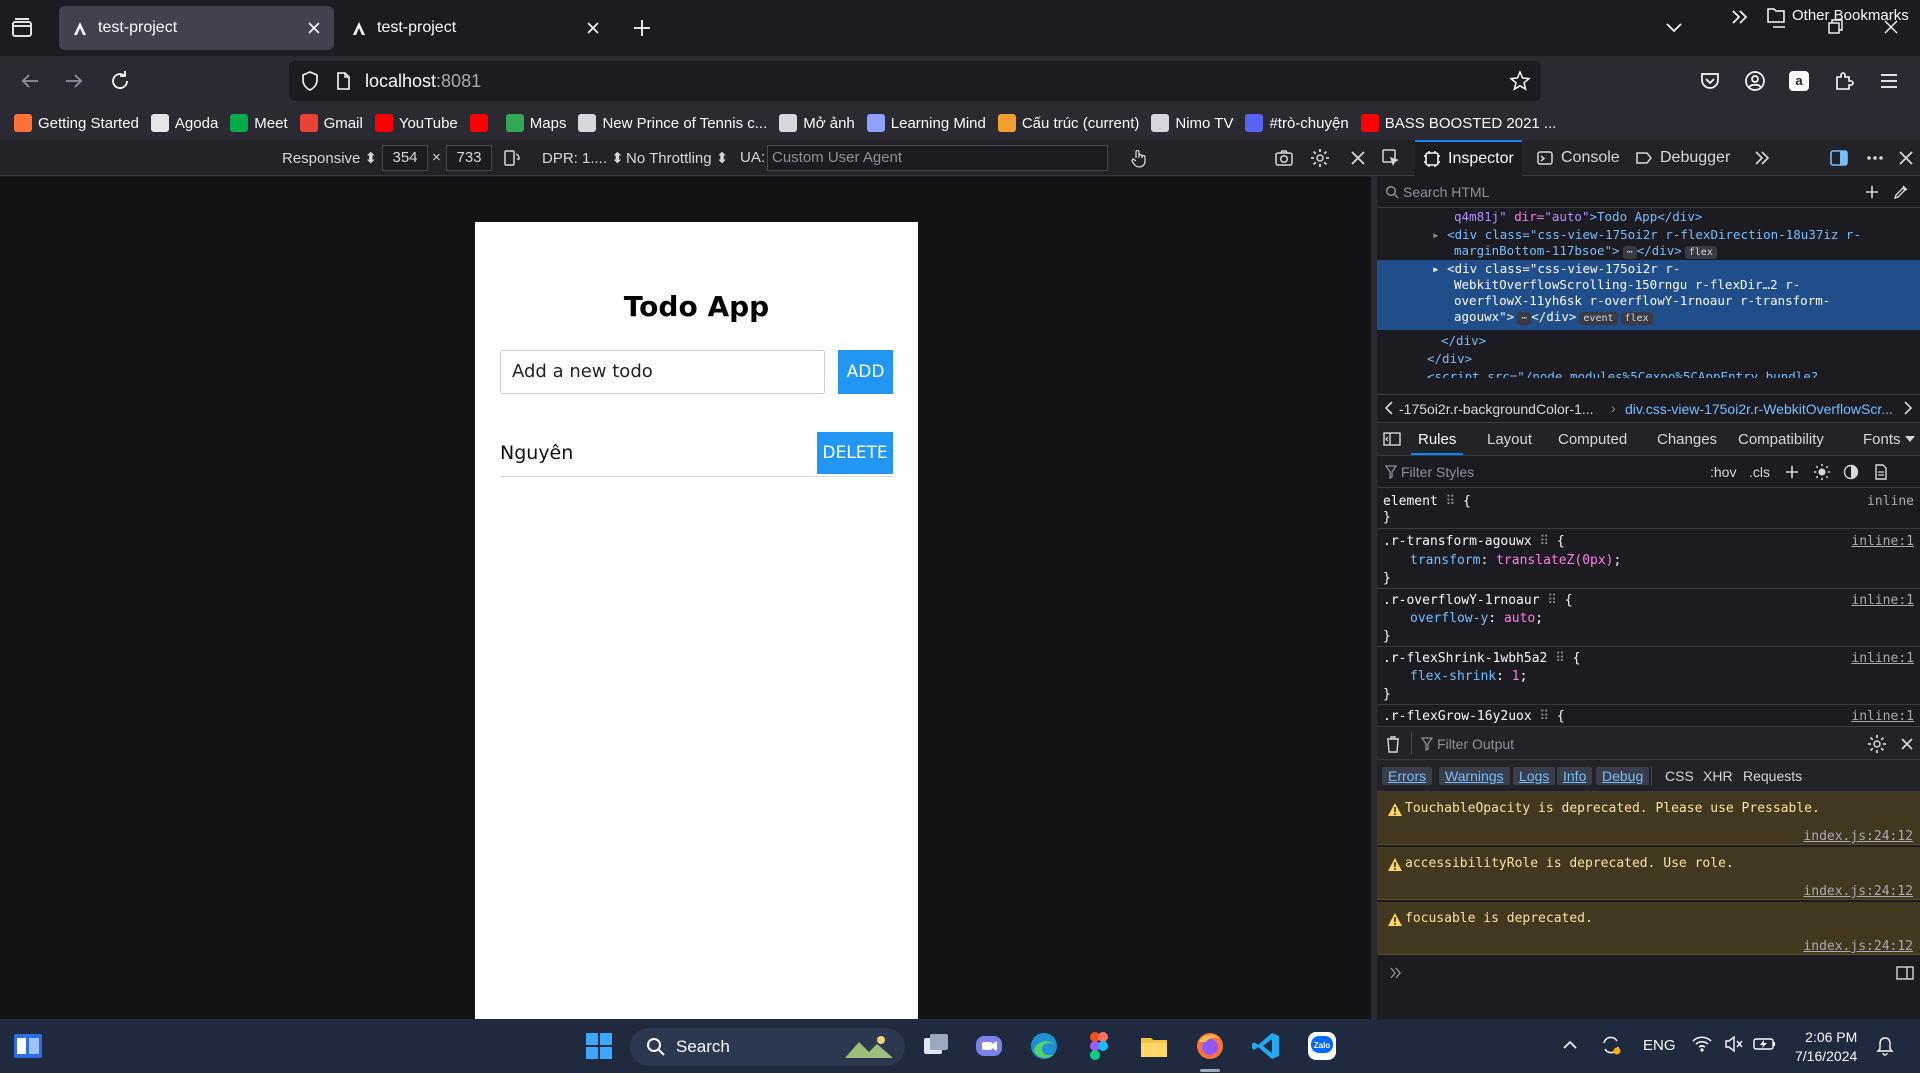 Image resolution: width=1920 pixels, height=1073 pixels. What do you see at coordinates (310, 81) in the screenshot?
I see `tracking-protection-shield-icon` at bounding box center [310, 81].